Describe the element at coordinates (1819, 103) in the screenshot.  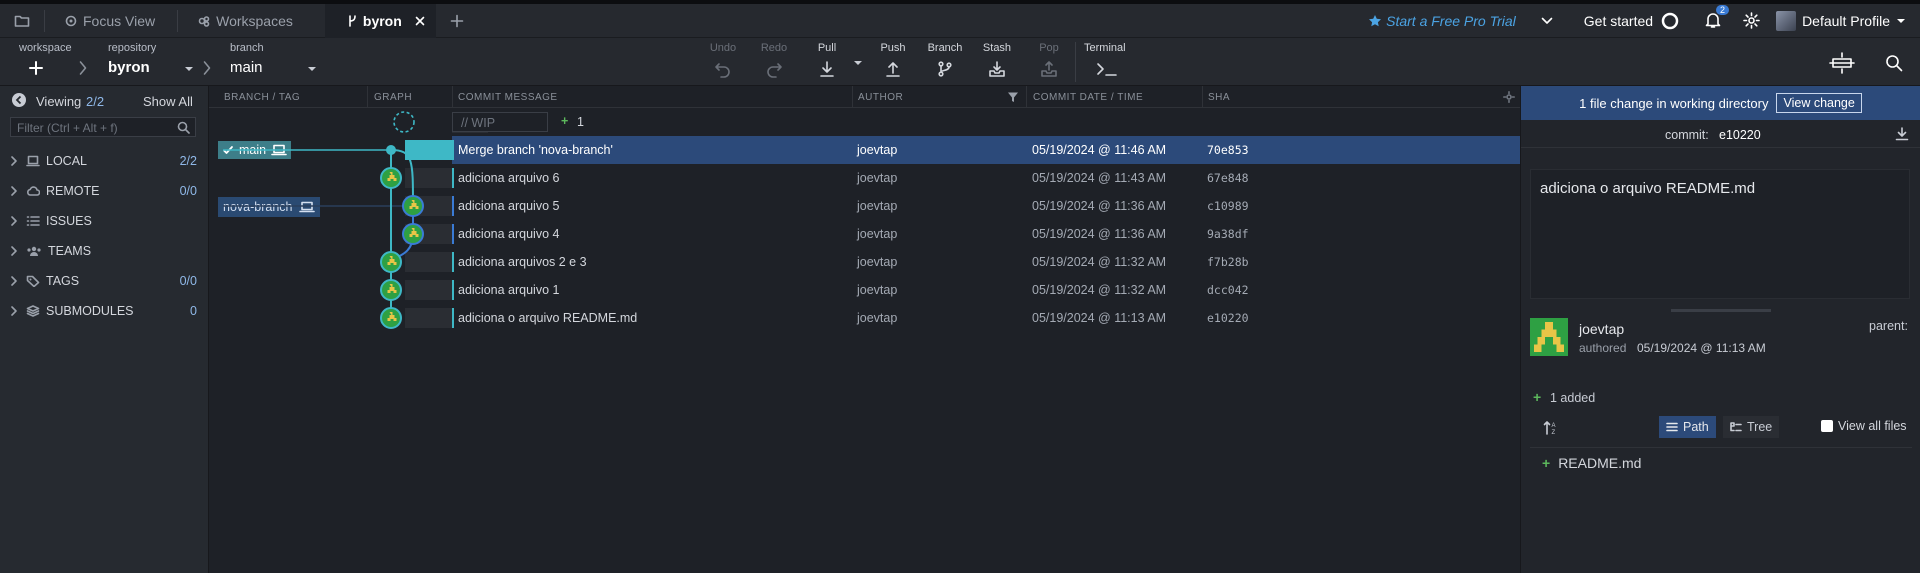
I see `view-change-button: View change` at that location.